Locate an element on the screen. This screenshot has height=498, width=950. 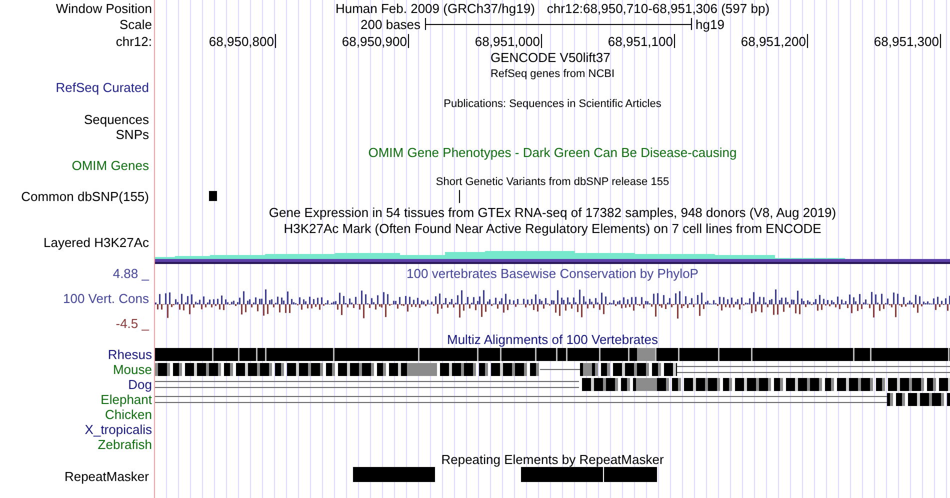
track-label: X_tropicalis is located at coordinates (119, 429).